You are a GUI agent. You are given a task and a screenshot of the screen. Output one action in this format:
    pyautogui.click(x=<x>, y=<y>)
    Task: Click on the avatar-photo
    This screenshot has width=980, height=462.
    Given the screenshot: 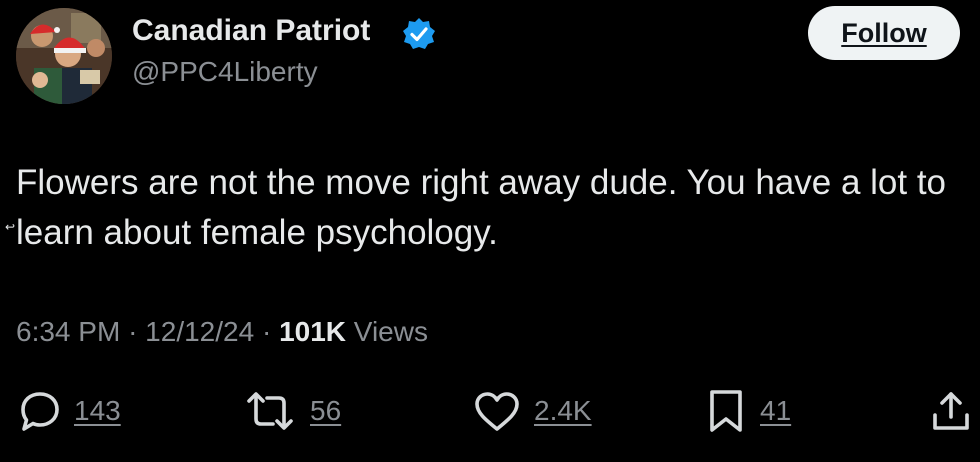 What is the action you would take?
    pyautogui.click(x=64, y=56)
    